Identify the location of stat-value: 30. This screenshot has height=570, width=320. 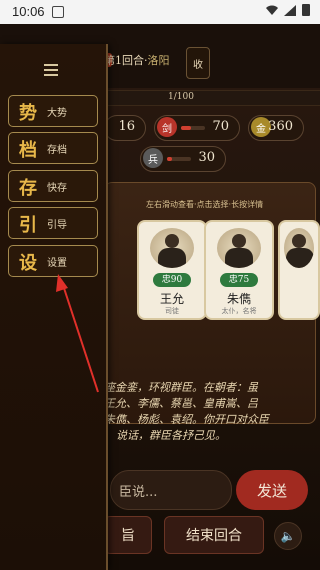
(206, 157).